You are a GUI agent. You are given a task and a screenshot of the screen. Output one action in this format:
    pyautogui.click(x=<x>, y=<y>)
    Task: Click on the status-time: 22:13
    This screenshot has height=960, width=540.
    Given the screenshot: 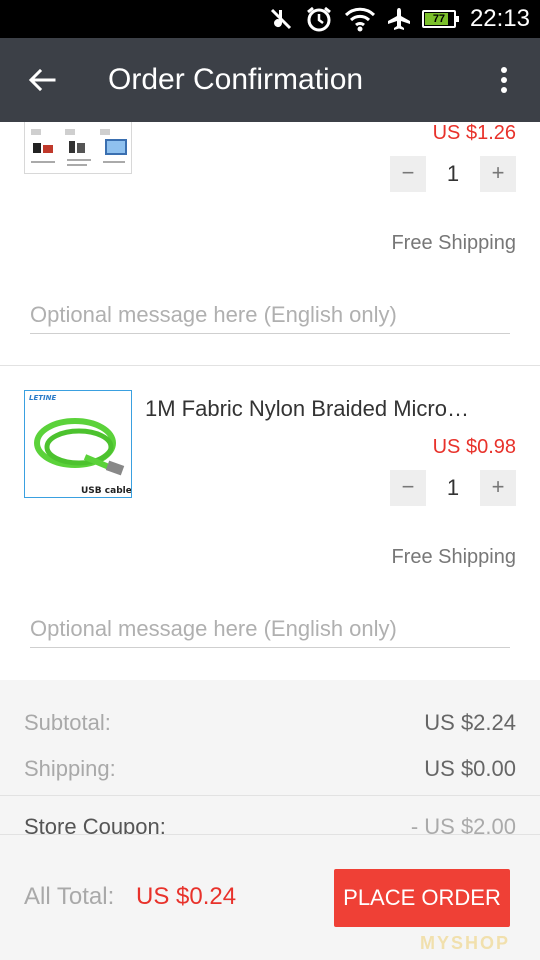 What is the action you would take?
    pyautogui.click(x=499, y=18)
    